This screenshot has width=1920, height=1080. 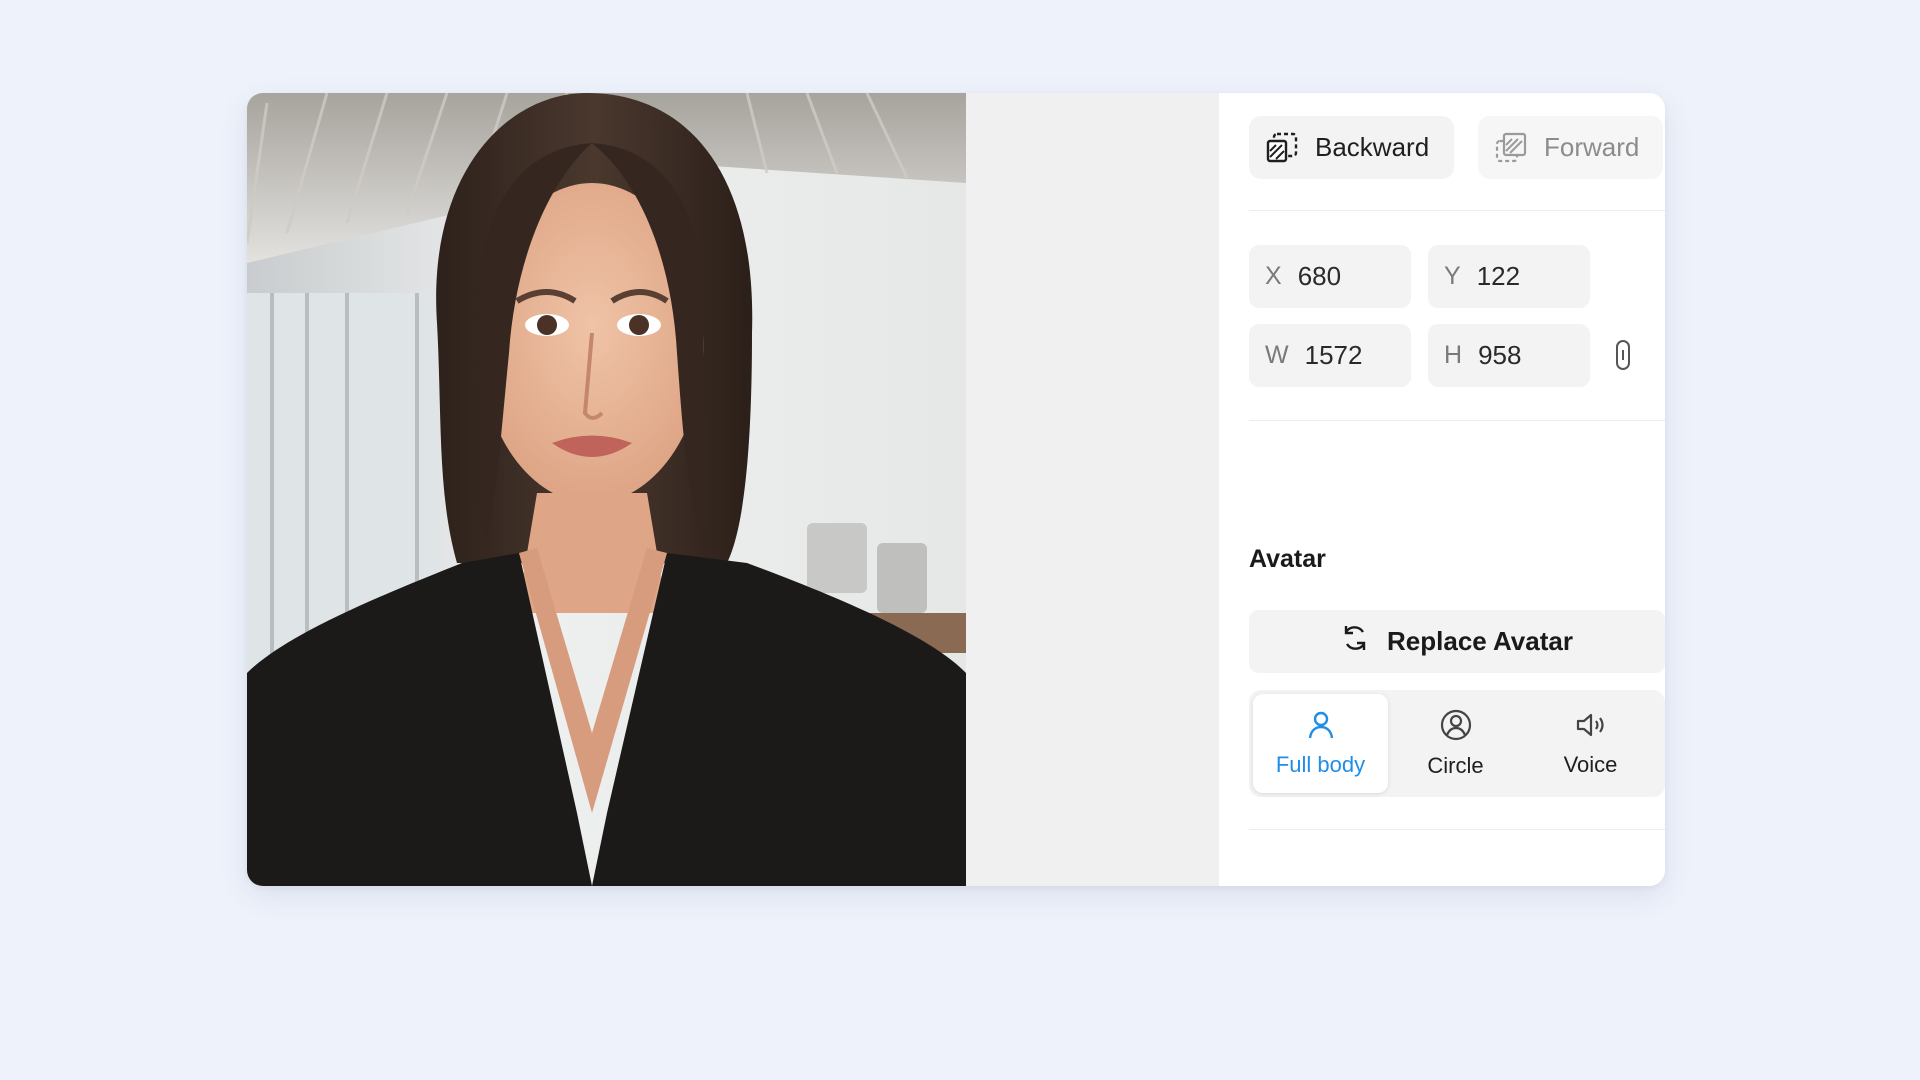 I want to click on avatar-style-selector: Full body Circle Voice, so click(x=1457, y=743).